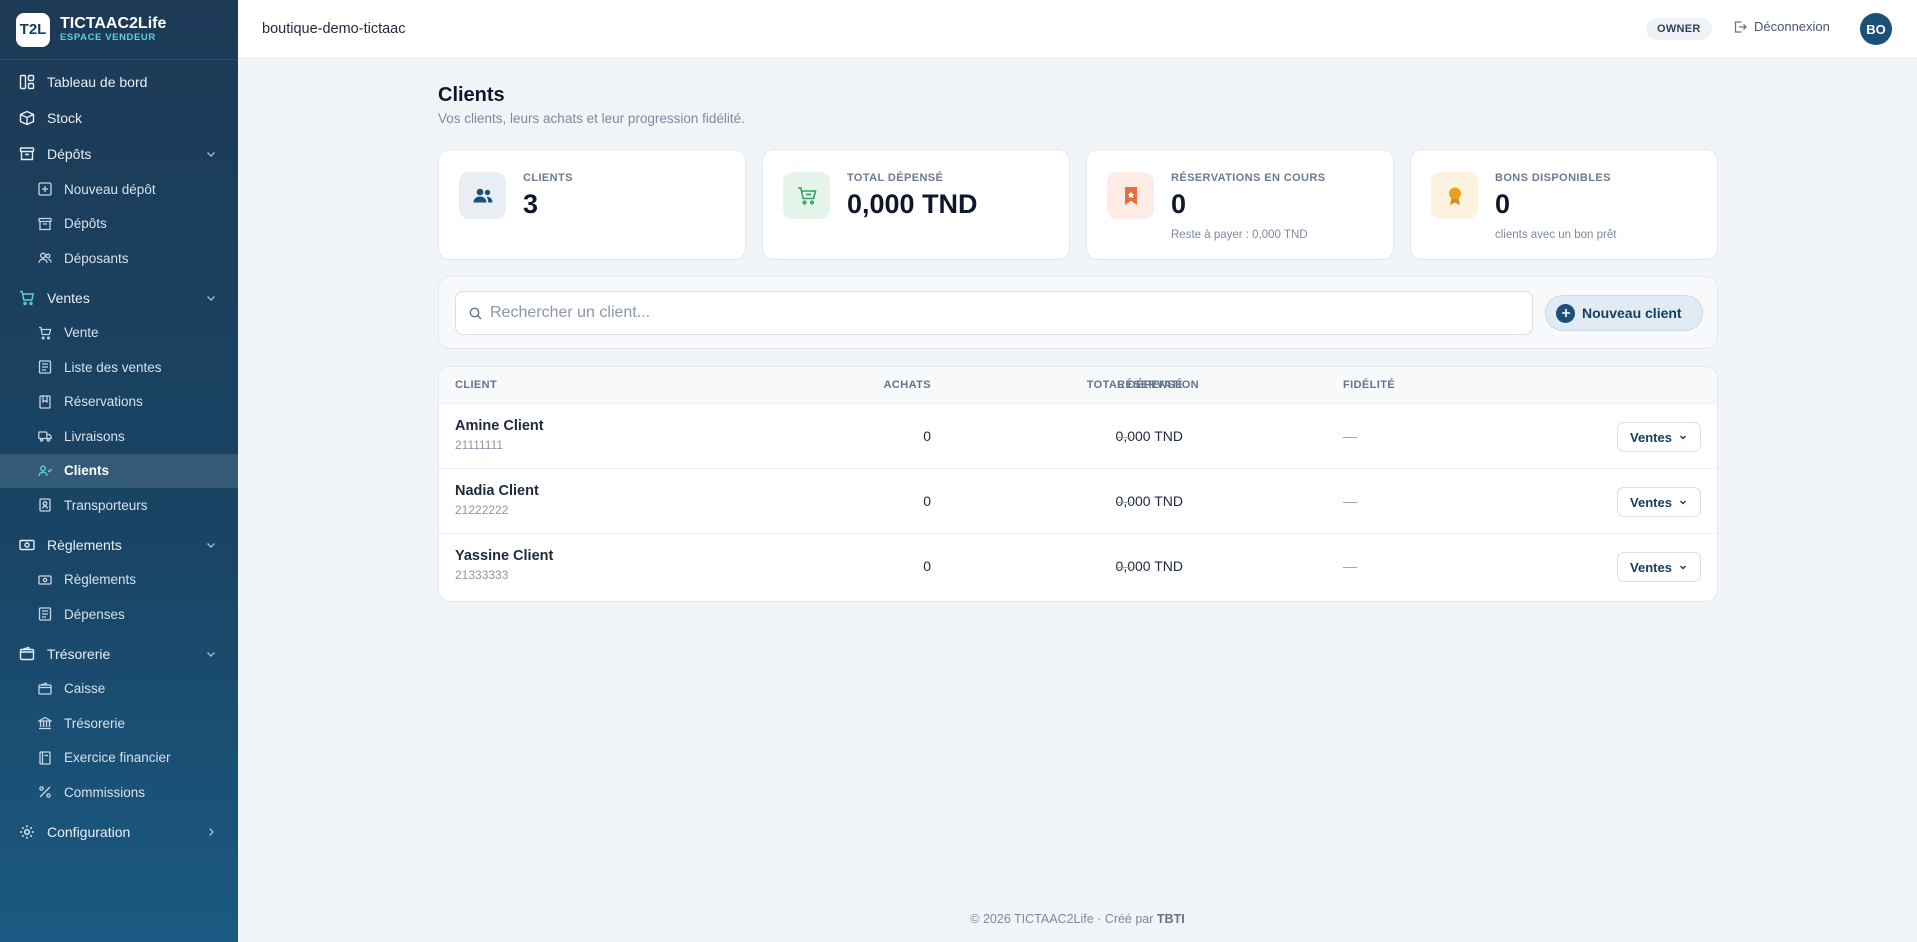 This screenshot has width=1917, height=942. Describe the element at coordinates (68, 297) in the screenshot. I see `sidebar-group-label: Ventes` at that location.